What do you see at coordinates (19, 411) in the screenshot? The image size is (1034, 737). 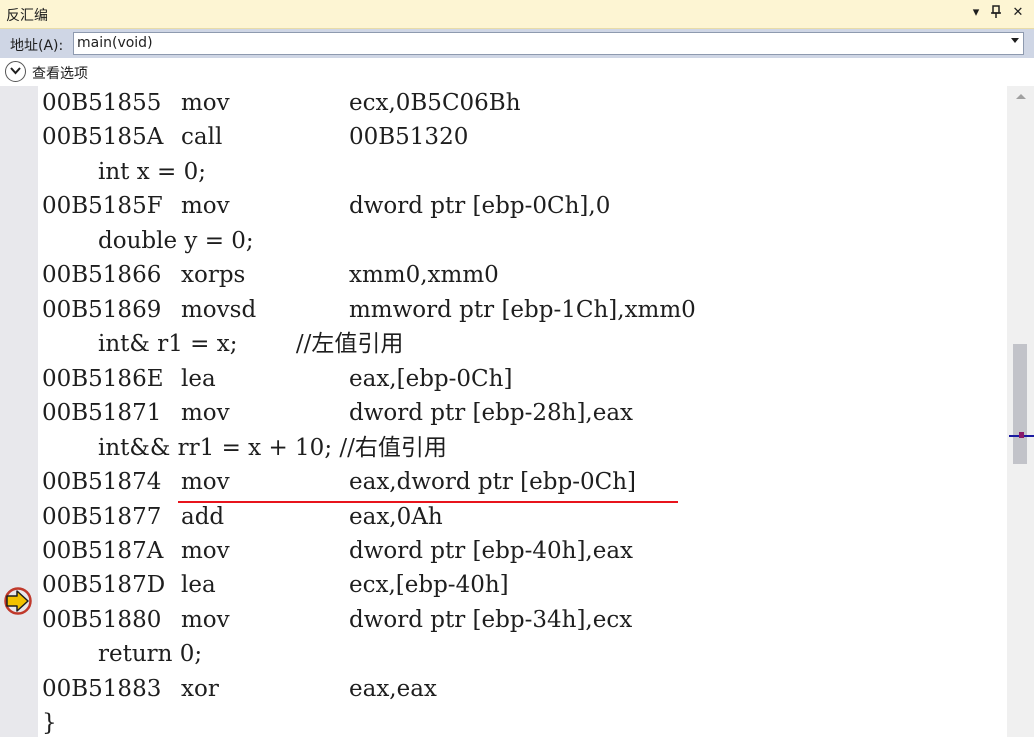 I see `breakpoint-gutter` at bounding box center [19, 411].